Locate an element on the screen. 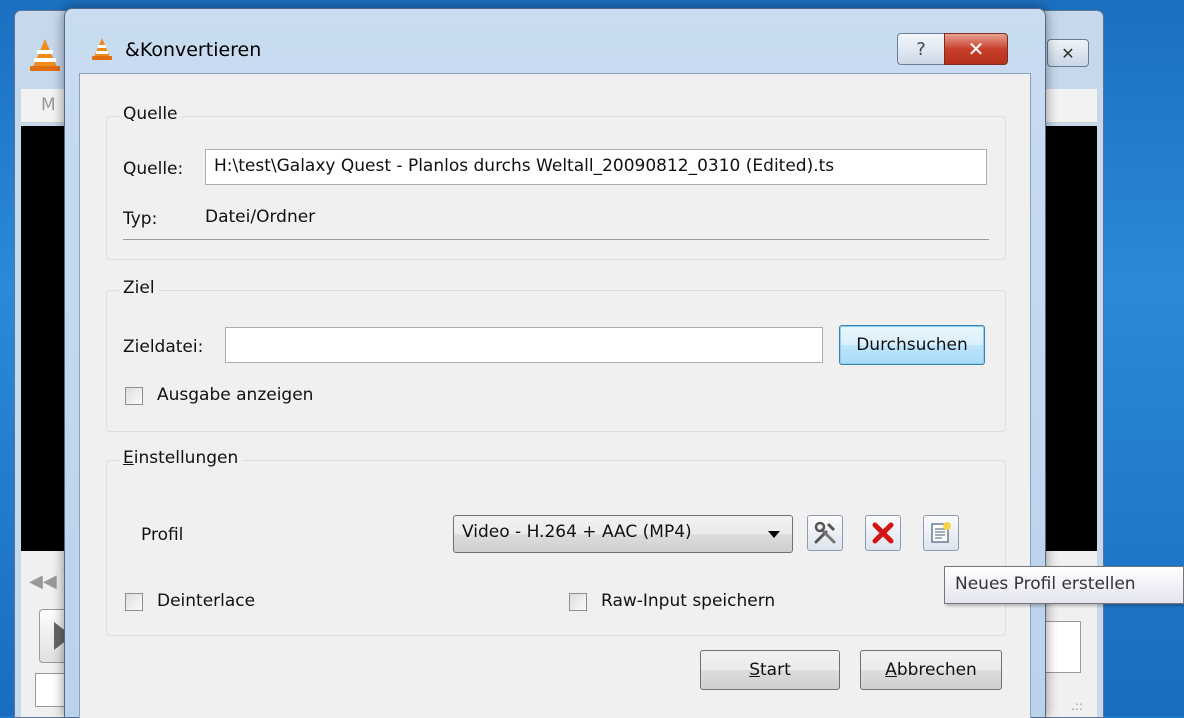  show-output-label: Ausgabe anzeigen is located at coordinates (235, 395).